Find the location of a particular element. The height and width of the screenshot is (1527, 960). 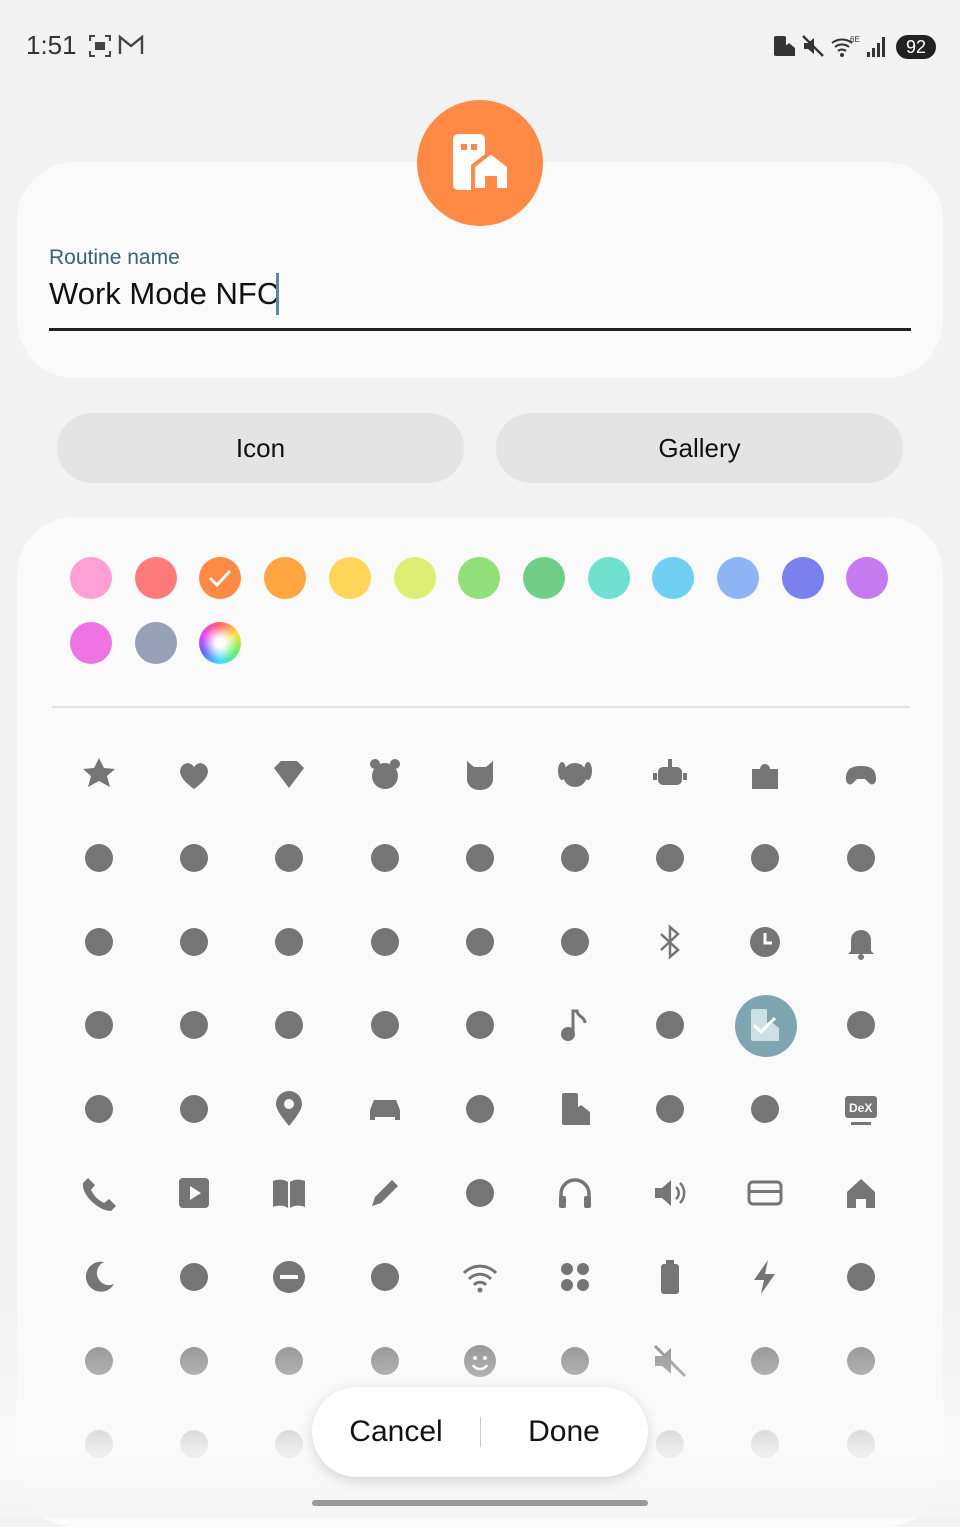

baby-icon is located at coordinates (480, 858).